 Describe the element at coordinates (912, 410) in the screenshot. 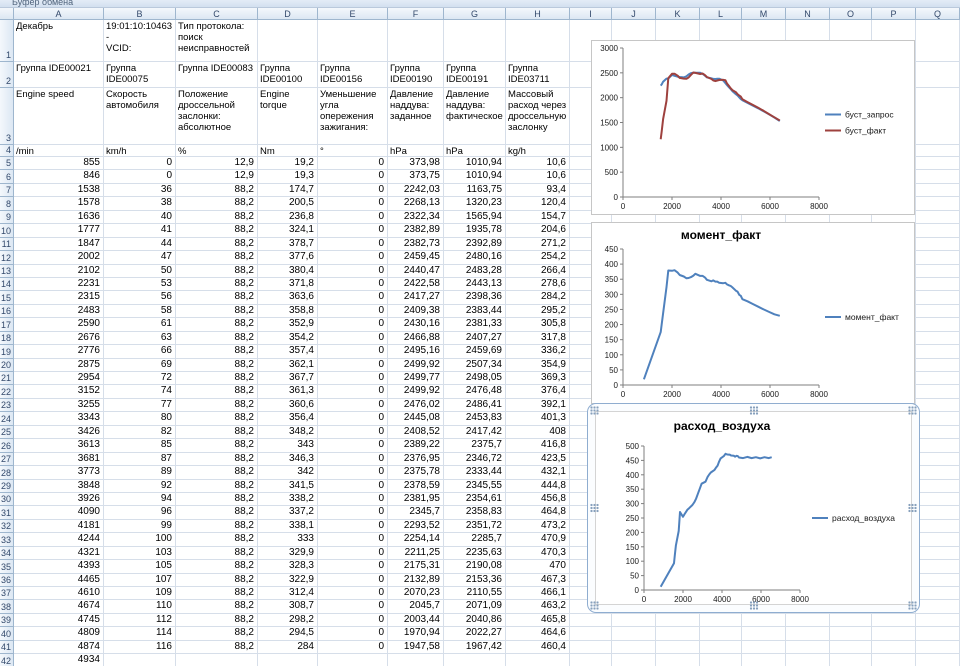

I see `selection-handle-ne` at that location.